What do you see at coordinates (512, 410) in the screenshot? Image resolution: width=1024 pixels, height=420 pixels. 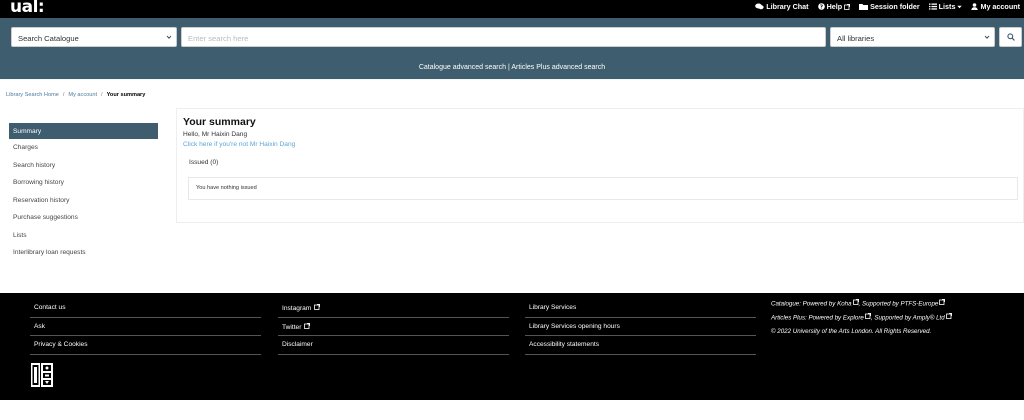 I see `page-bottom-strip` at bounding box center [512, 410].